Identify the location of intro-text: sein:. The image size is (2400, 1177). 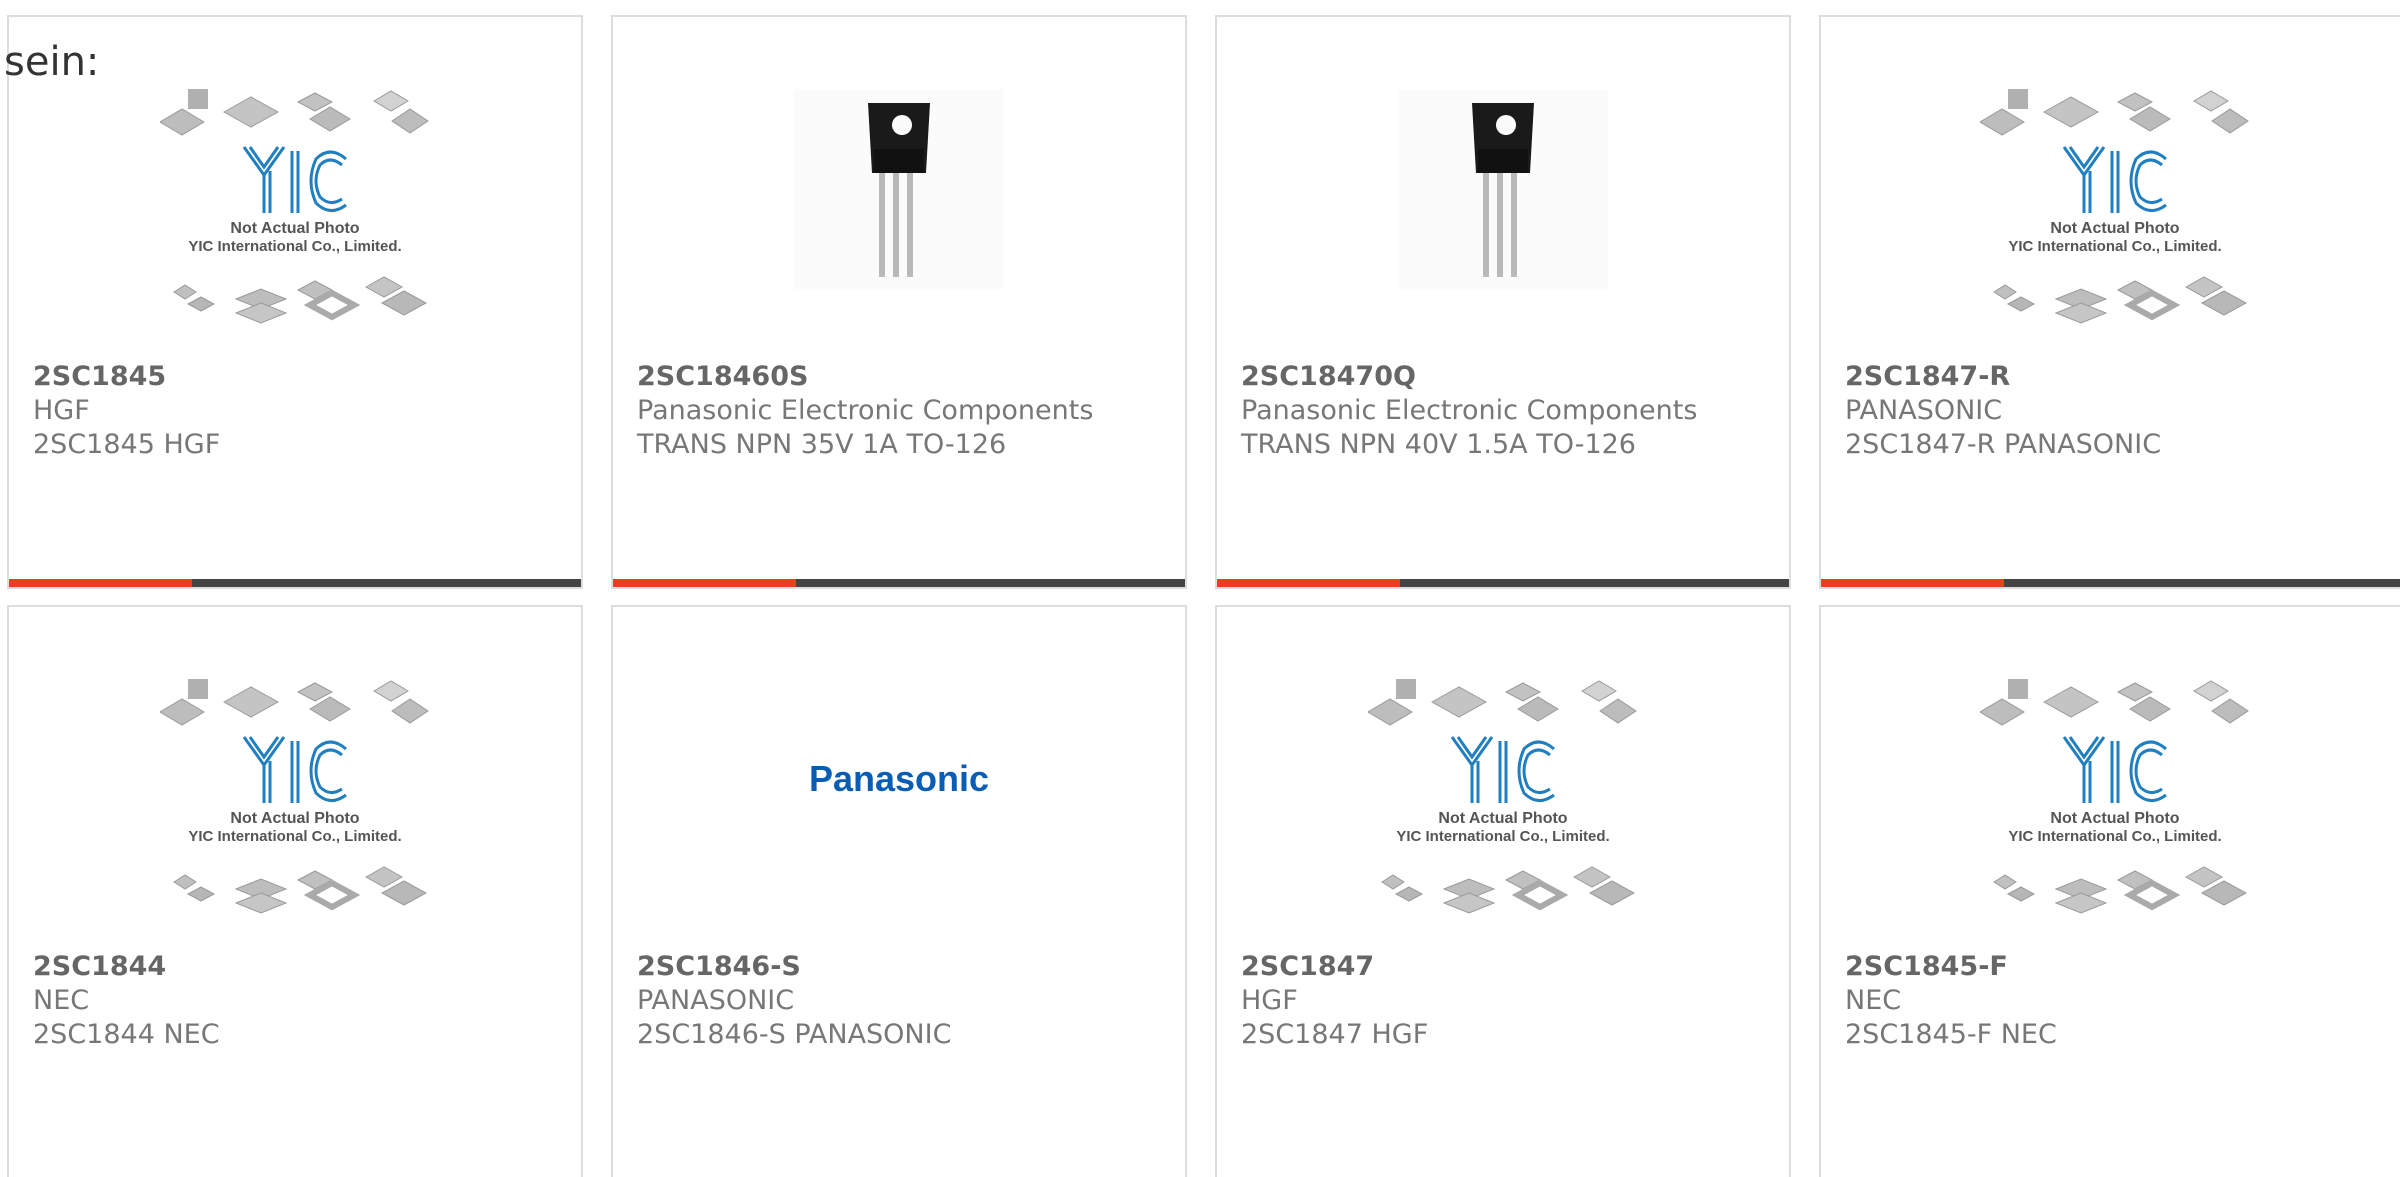
(52, 62).